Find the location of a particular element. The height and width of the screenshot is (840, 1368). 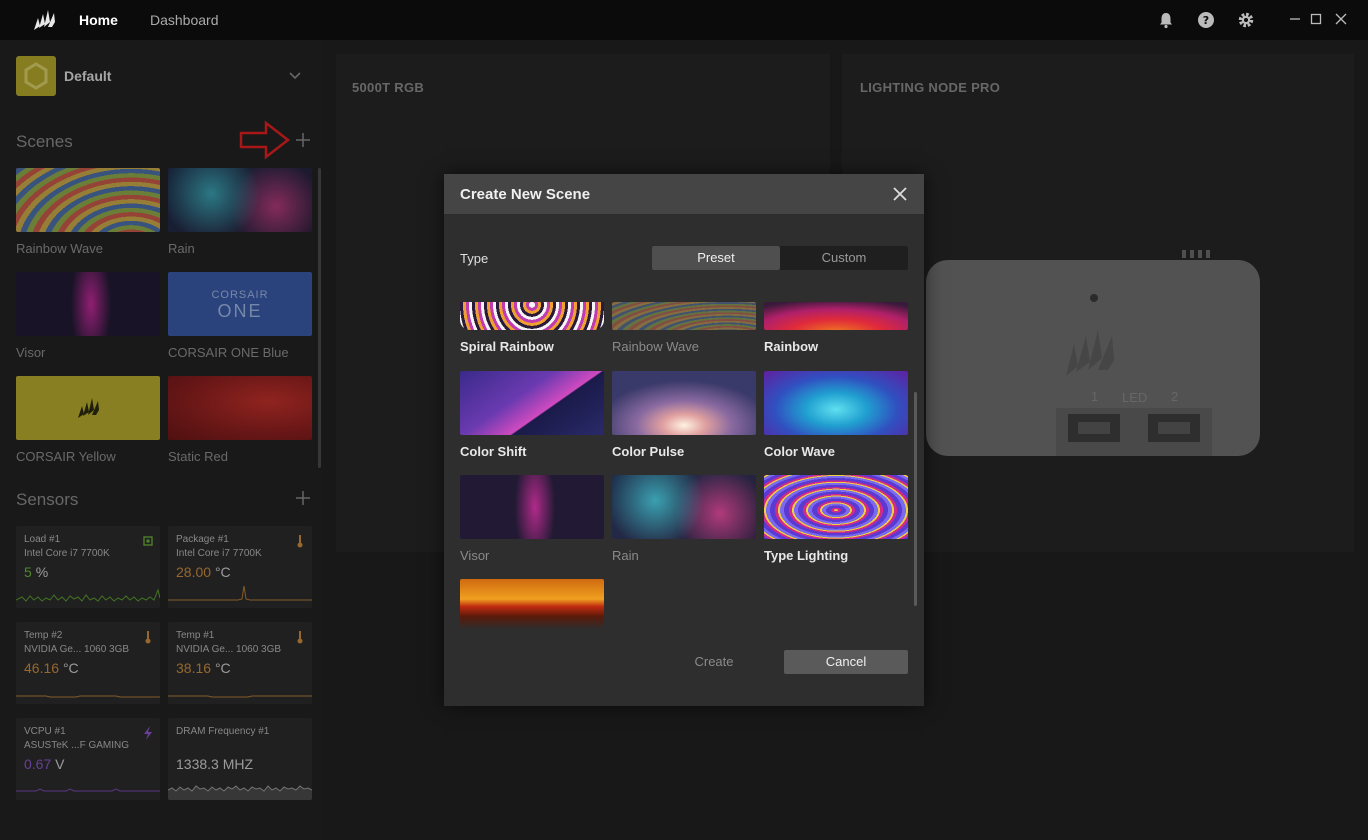

corsair-logo-icon is located at coordinates (88, 408).